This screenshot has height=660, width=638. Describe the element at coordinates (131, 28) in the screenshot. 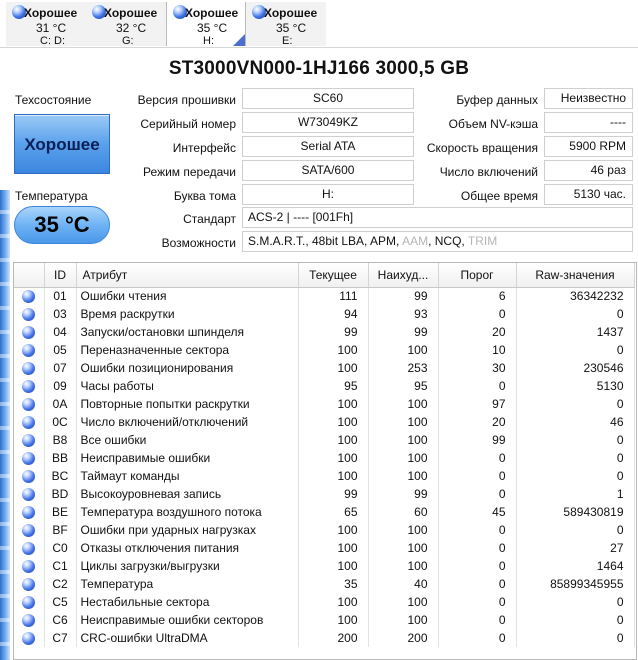

I see `drive-temp: 32 °C` at that location.